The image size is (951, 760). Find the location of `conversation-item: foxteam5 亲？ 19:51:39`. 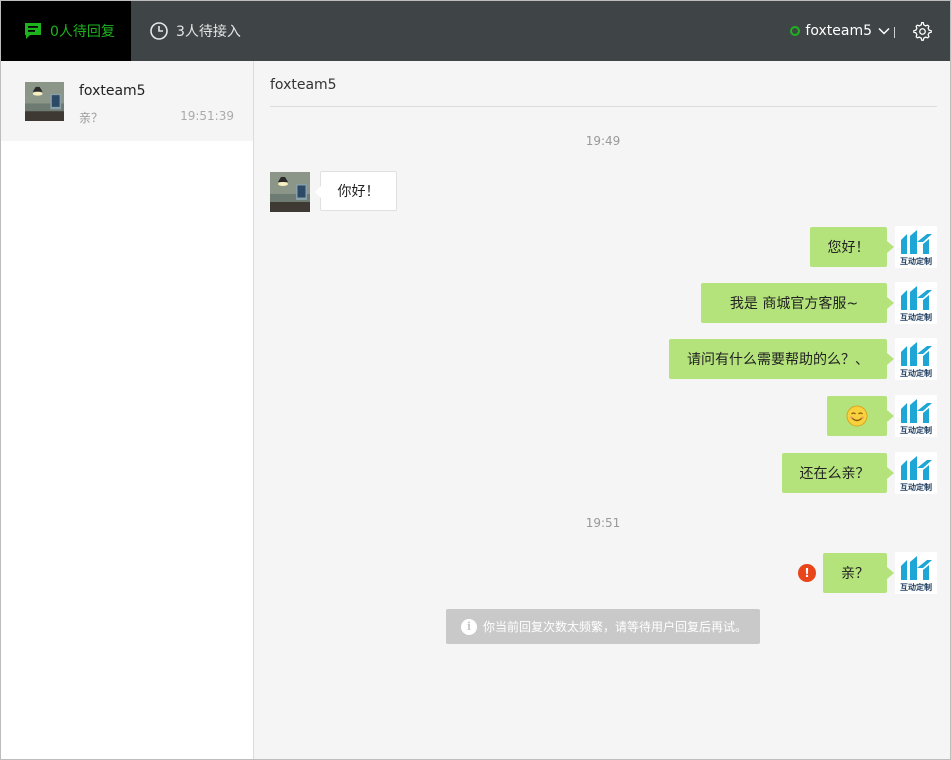

conversation-item: foxteam5 亲？ 19:51:39 is located at coordinates (127, 101).